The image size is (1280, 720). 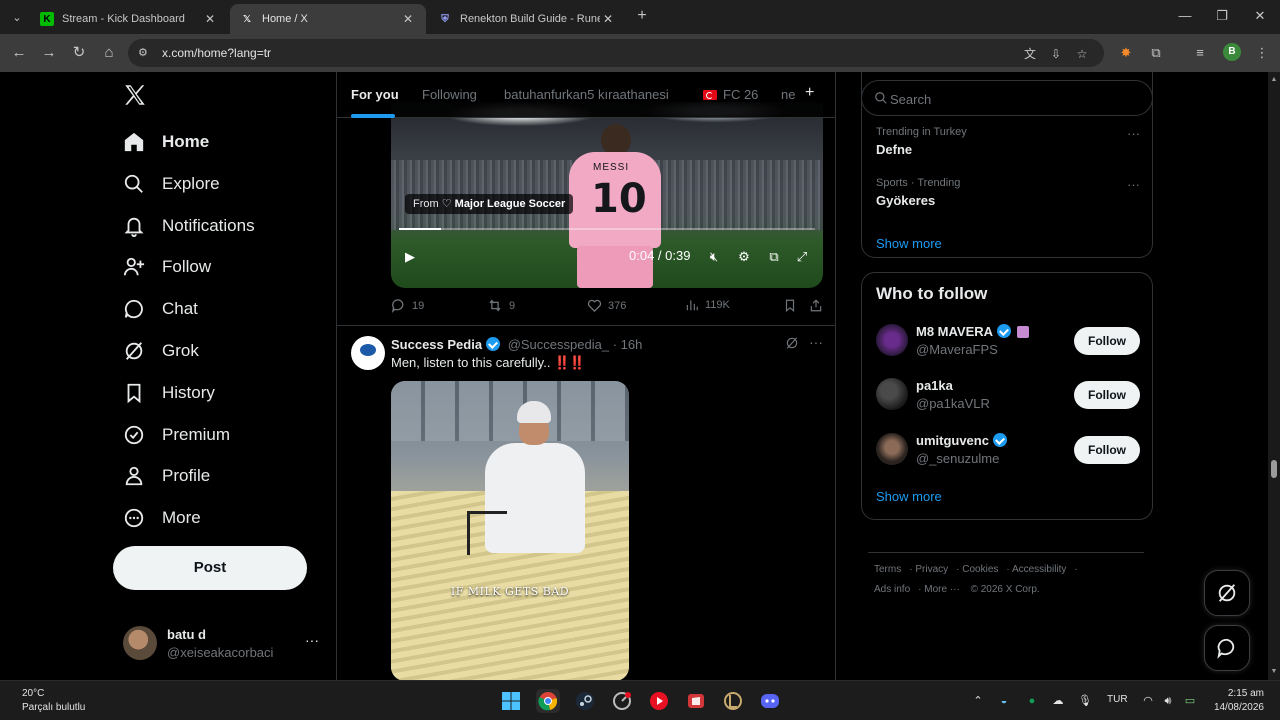 I want to click on follow-suggestion: umitguvenc @_senuzulme Follow, so click(x=1008, y=450).